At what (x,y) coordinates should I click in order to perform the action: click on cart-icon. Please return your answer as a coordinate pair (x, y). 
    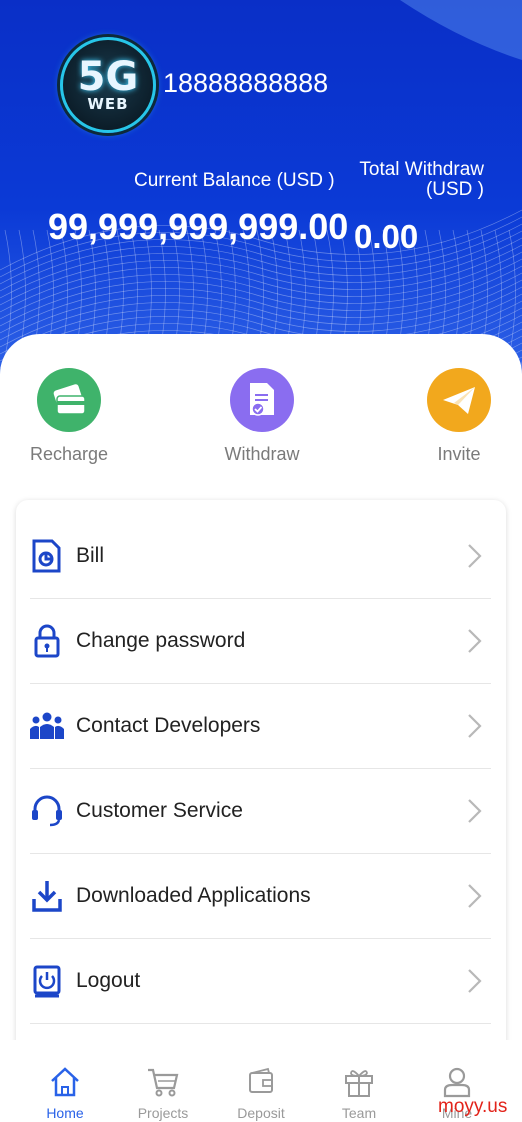
    Looking at the image, I should click on (163, 1082).